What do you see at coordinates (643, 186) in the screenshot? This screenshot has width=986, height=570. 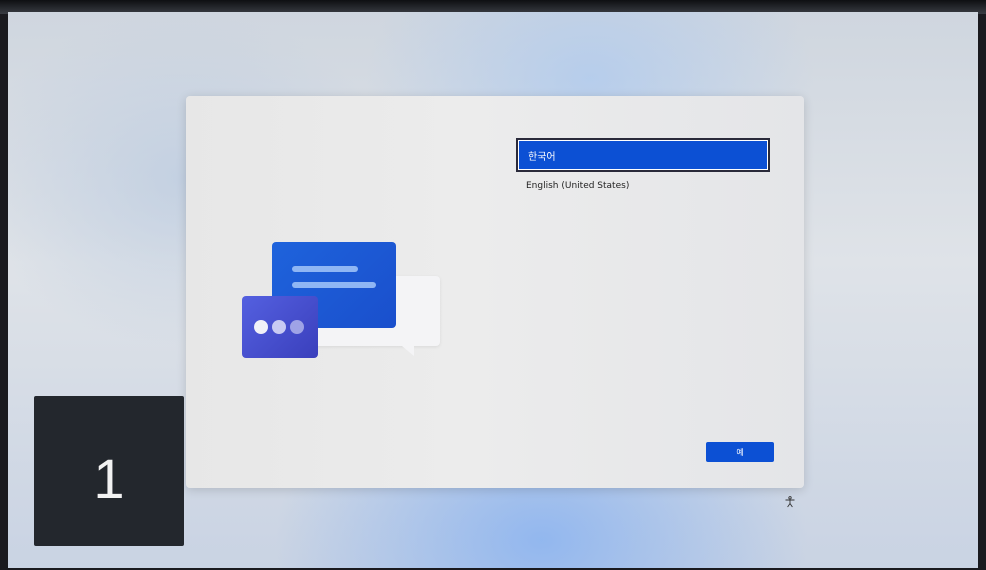 I see `language-option-english-us: English (United States)` at bounding box center [643, 186].